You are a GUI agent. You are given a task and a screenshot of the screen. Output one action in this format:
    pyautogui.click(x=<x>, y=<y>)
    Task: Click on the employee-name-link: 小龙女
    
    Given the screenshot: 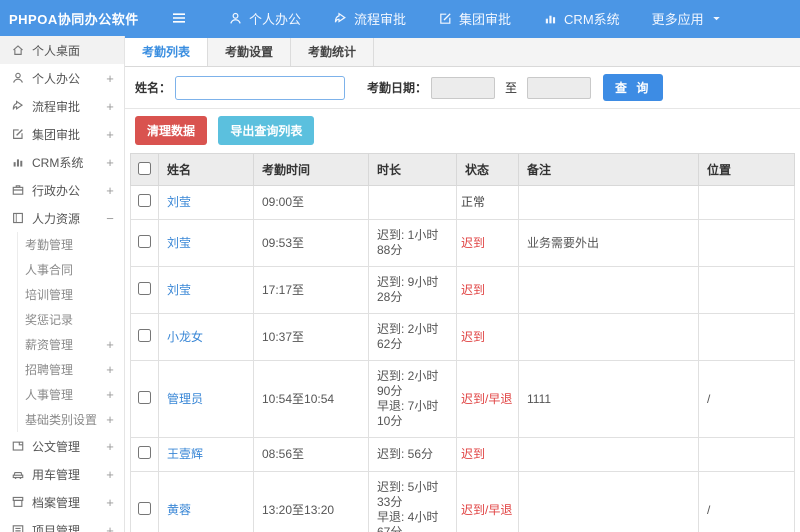 What is the action you would take?
    pyautogui.click(x=185, y=337)
    